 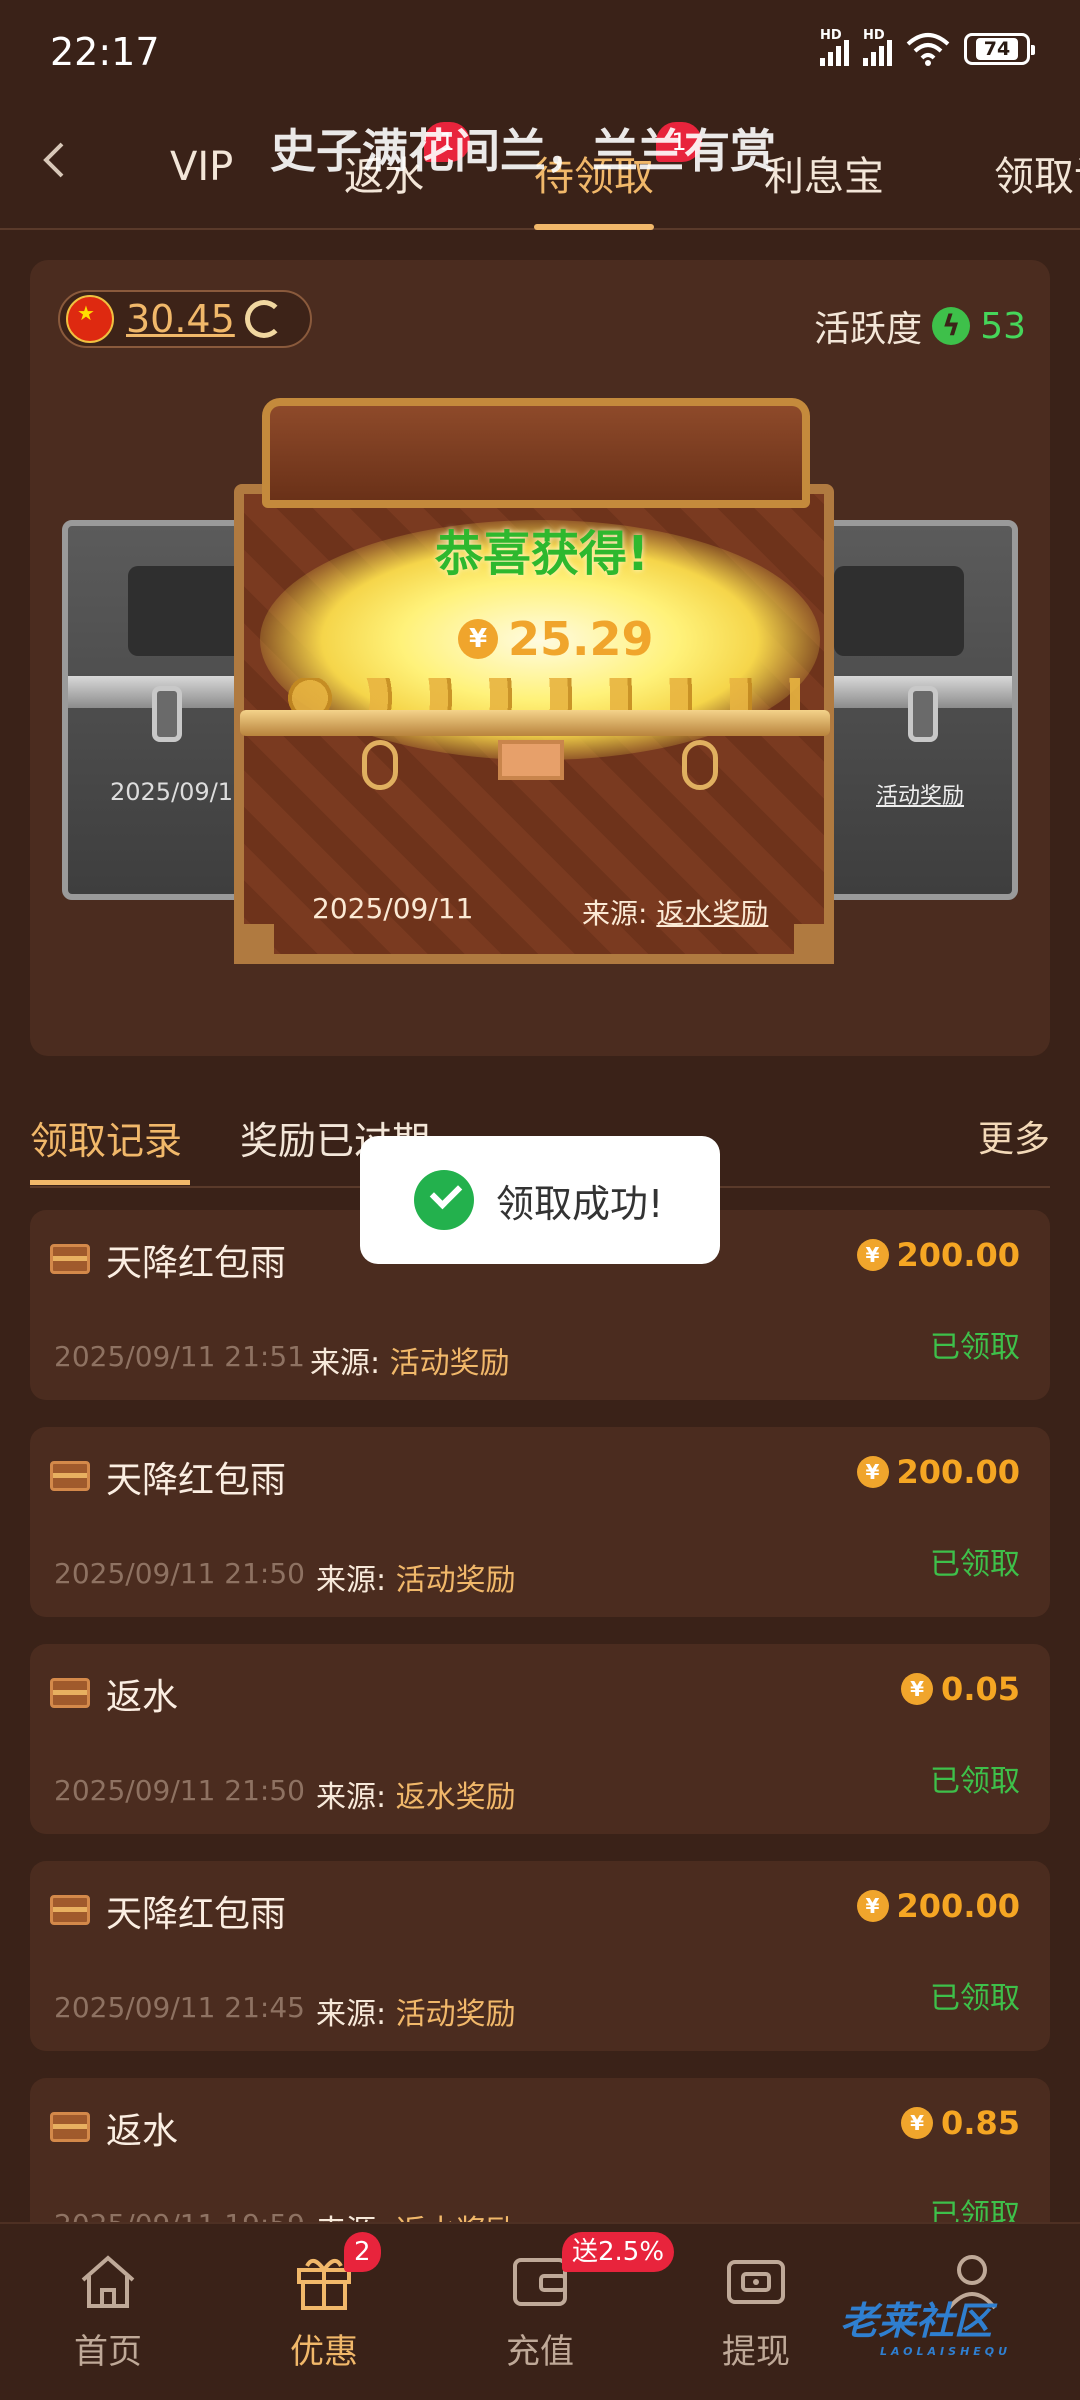 What do you see at coordinates (920, 796) in the screenshot?
I see `side-chest-right-source: 活动奖励` at bounding box center [920, 796].